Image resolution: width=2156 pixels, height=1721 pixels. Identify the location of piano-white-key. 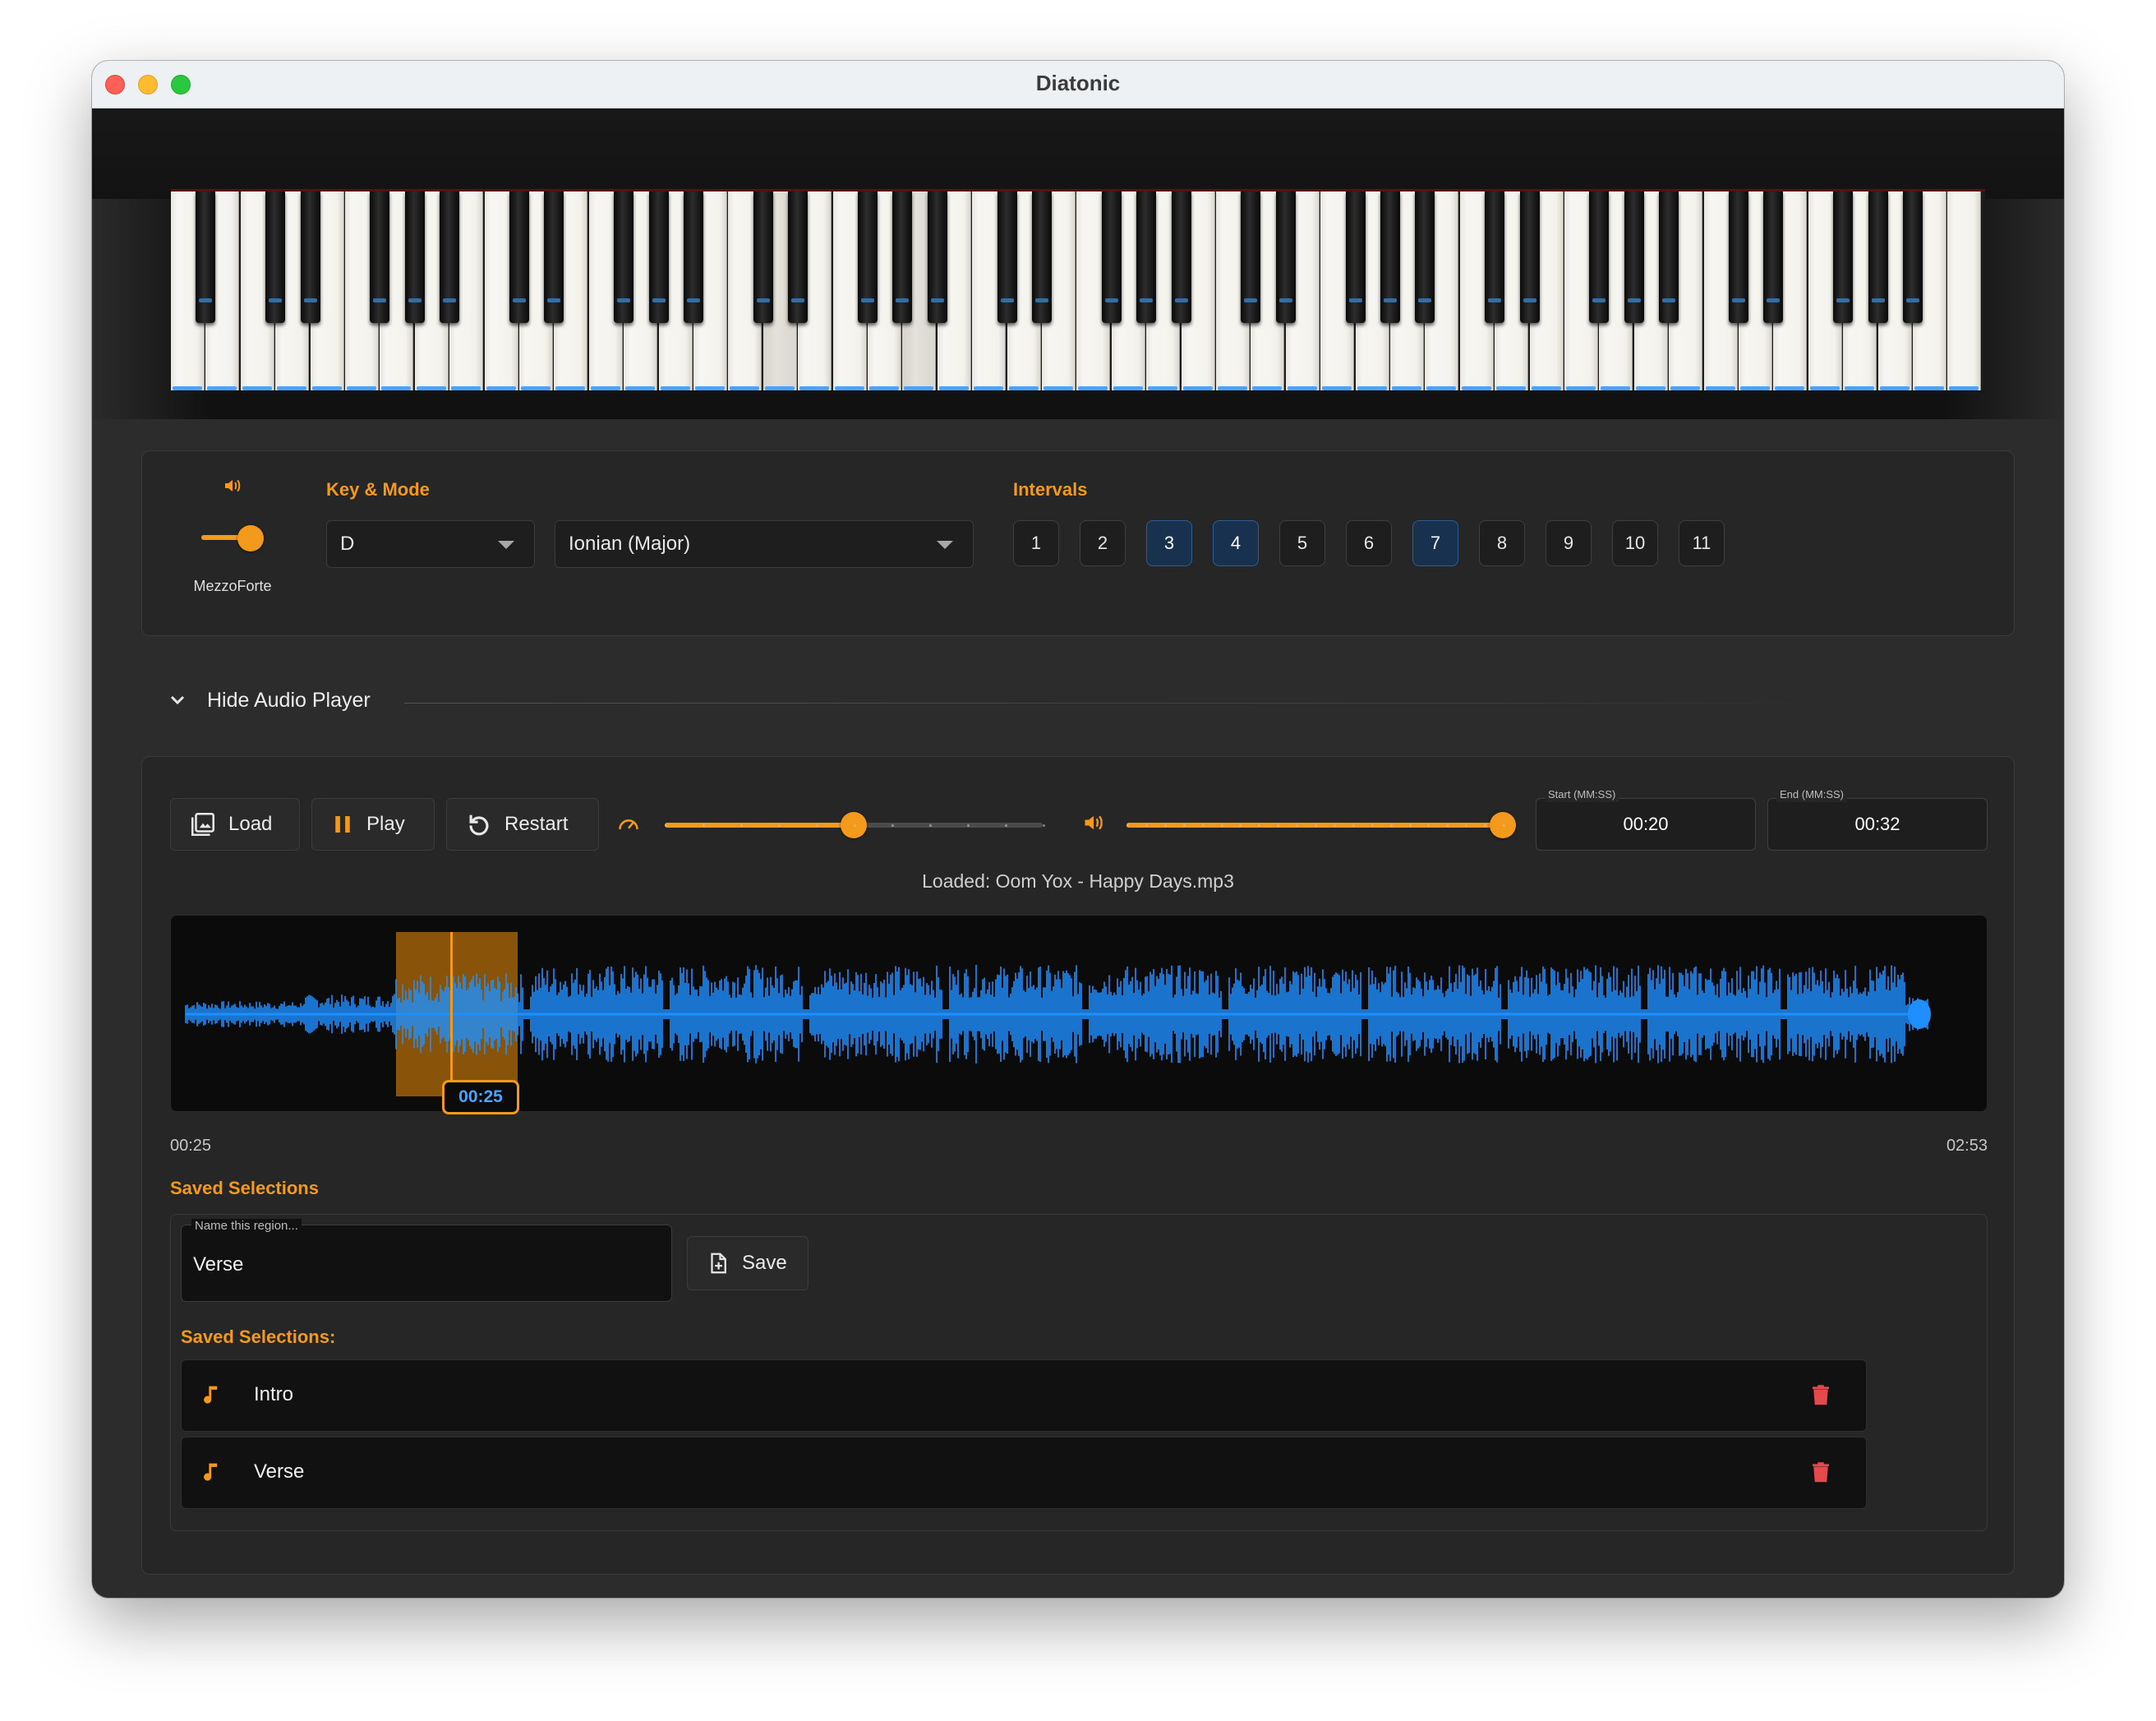
(1964, 290).